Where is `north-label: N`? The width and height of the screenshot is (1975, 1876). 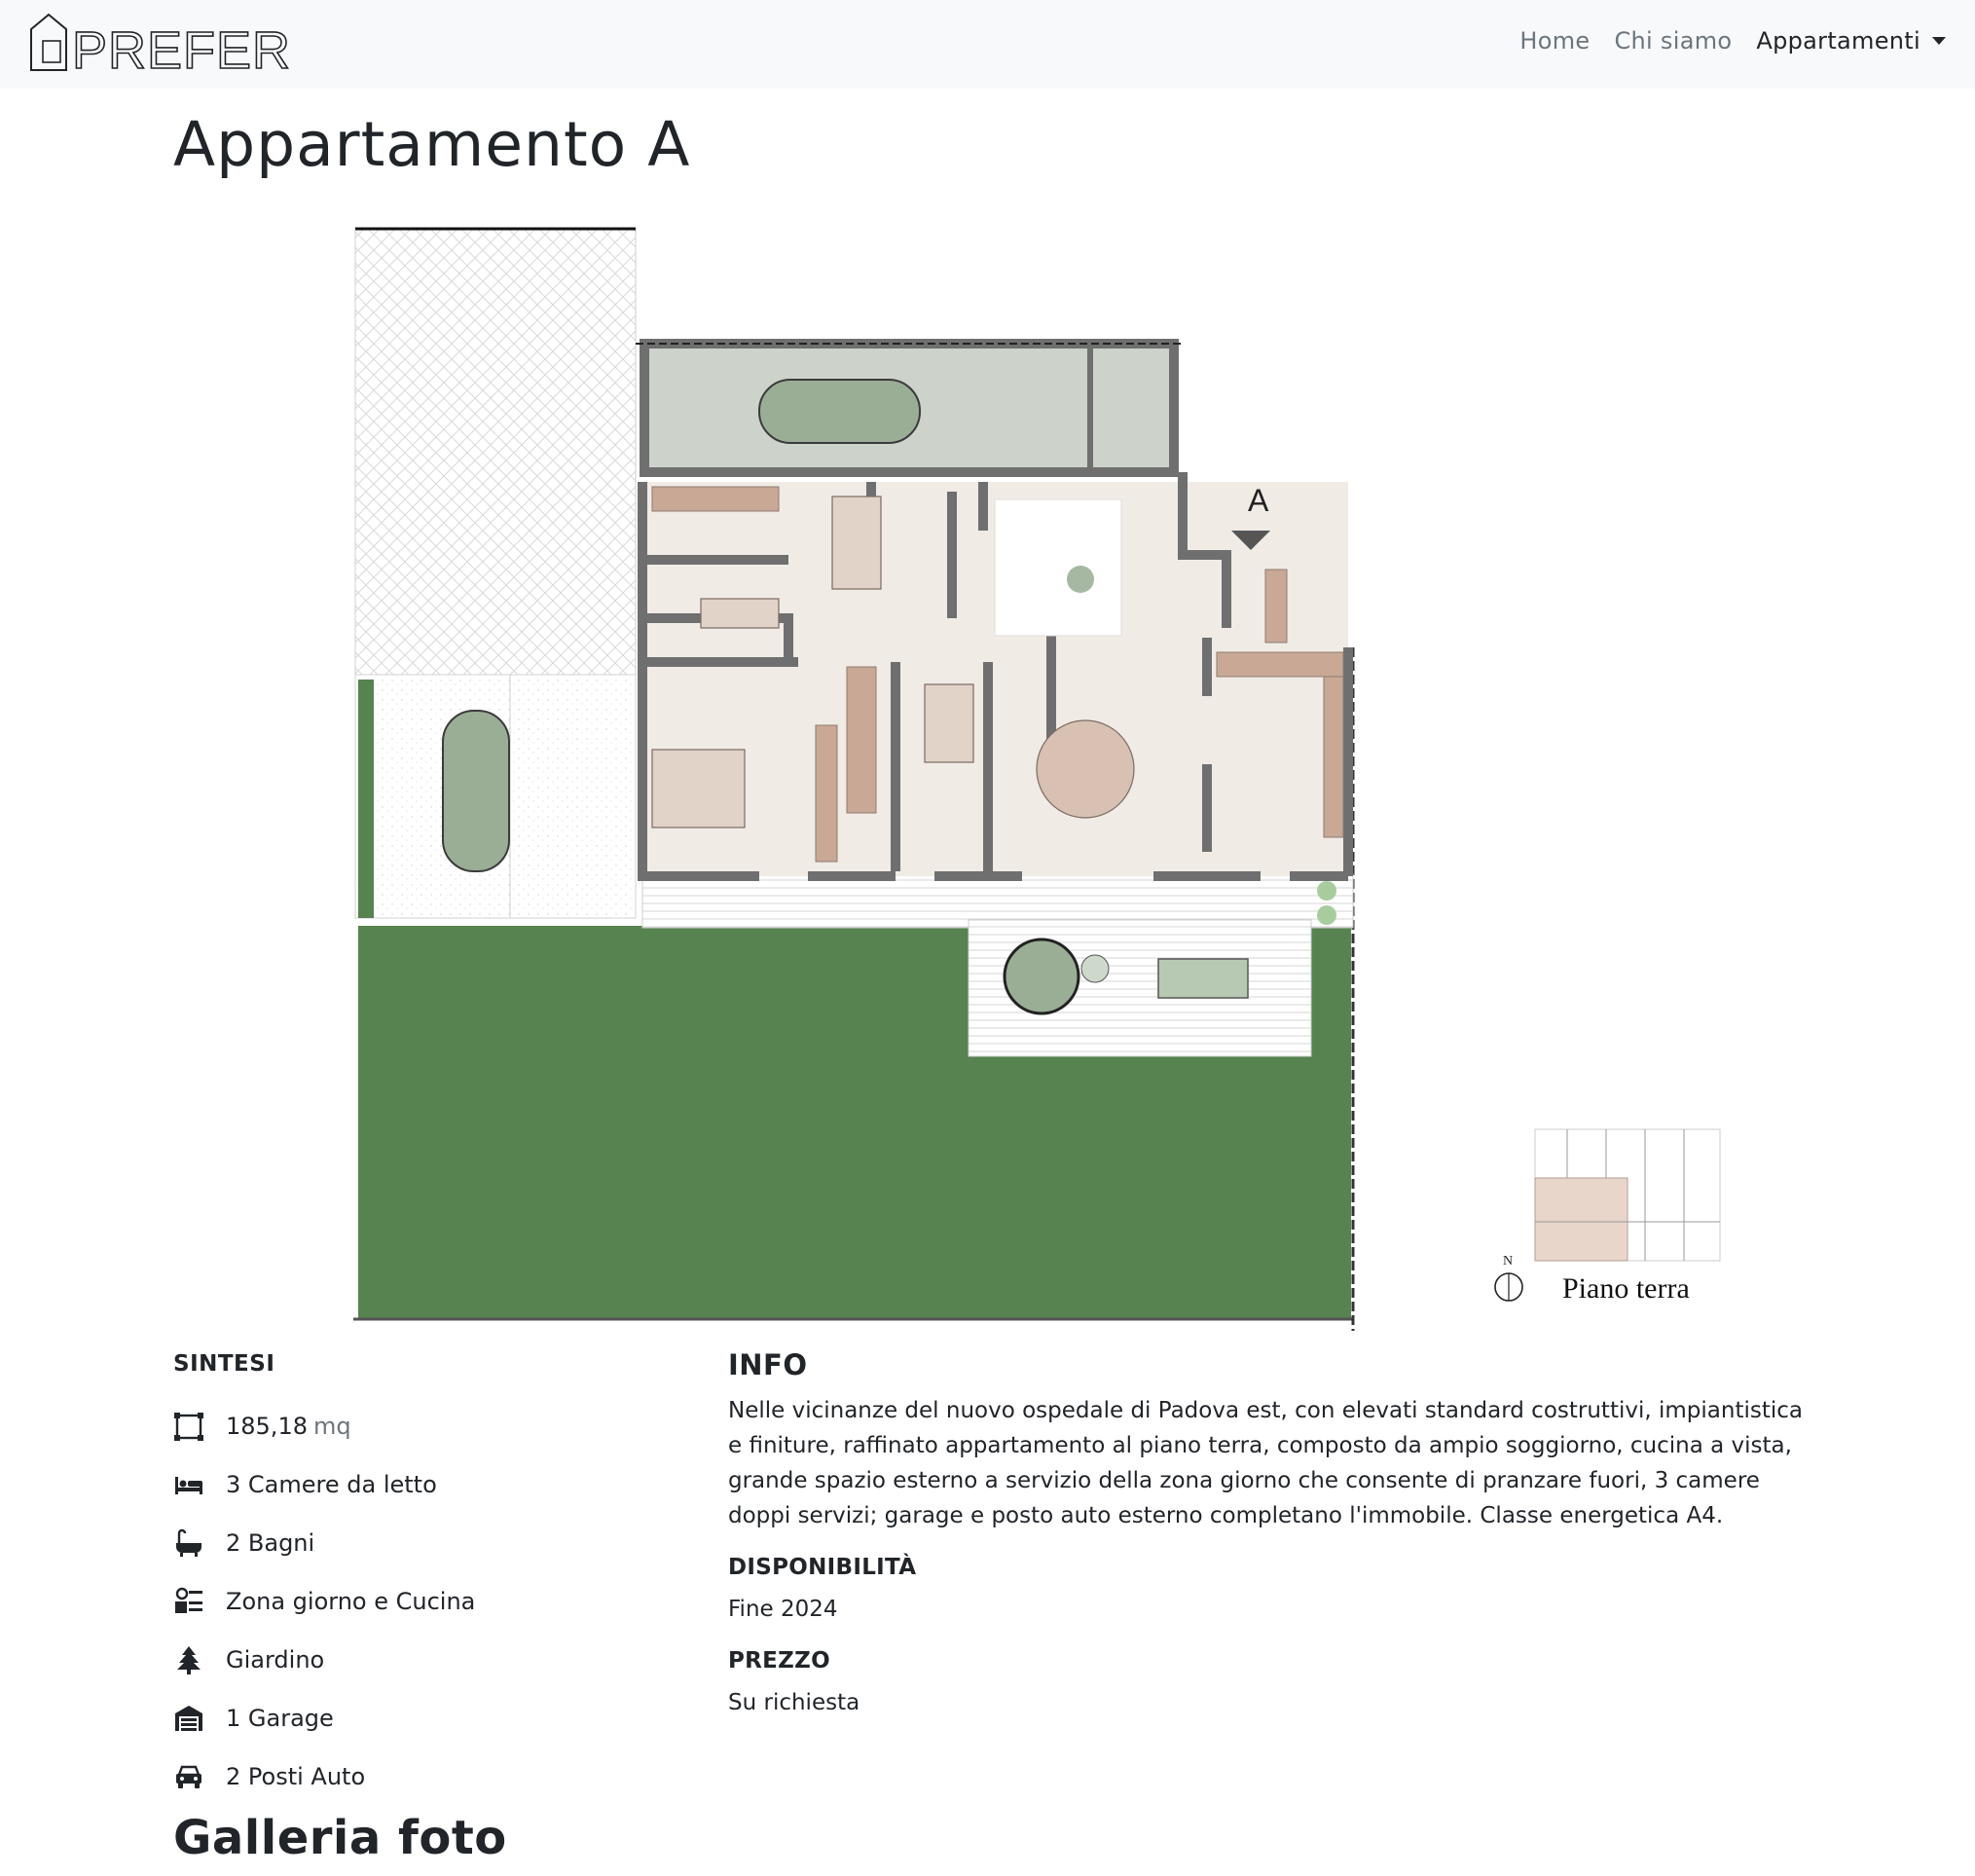
north-label: N is located at coordinates (1508, 1261).